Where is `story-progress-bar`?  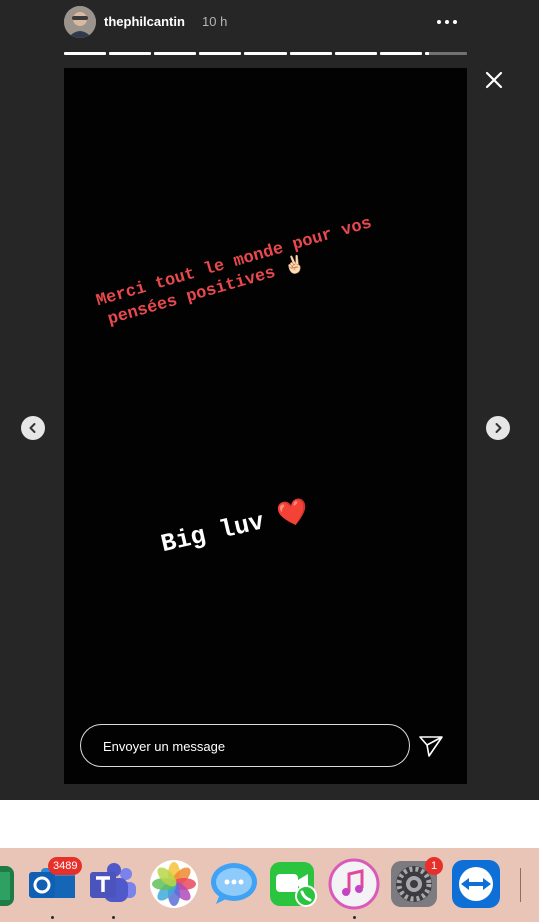 story-progress-bar is located at coordinates (265, 53).